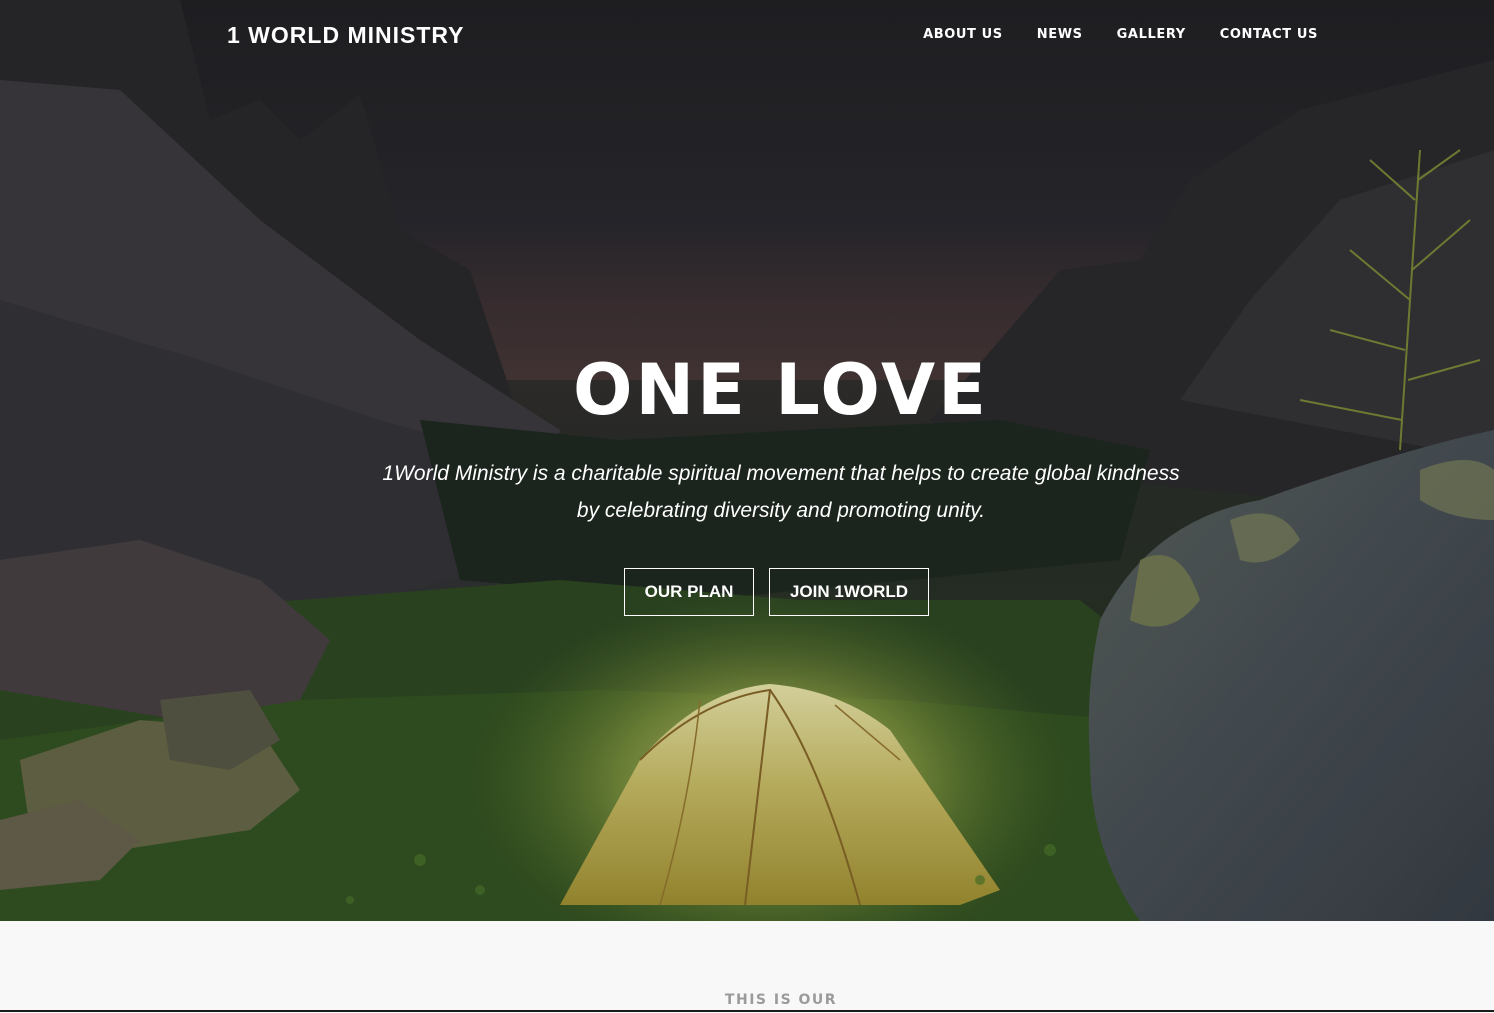 Image resolution: width=1494 pixels, height=1013 pixels. I want to click on plan-section: THIS IS OUR, so click(747, 967).